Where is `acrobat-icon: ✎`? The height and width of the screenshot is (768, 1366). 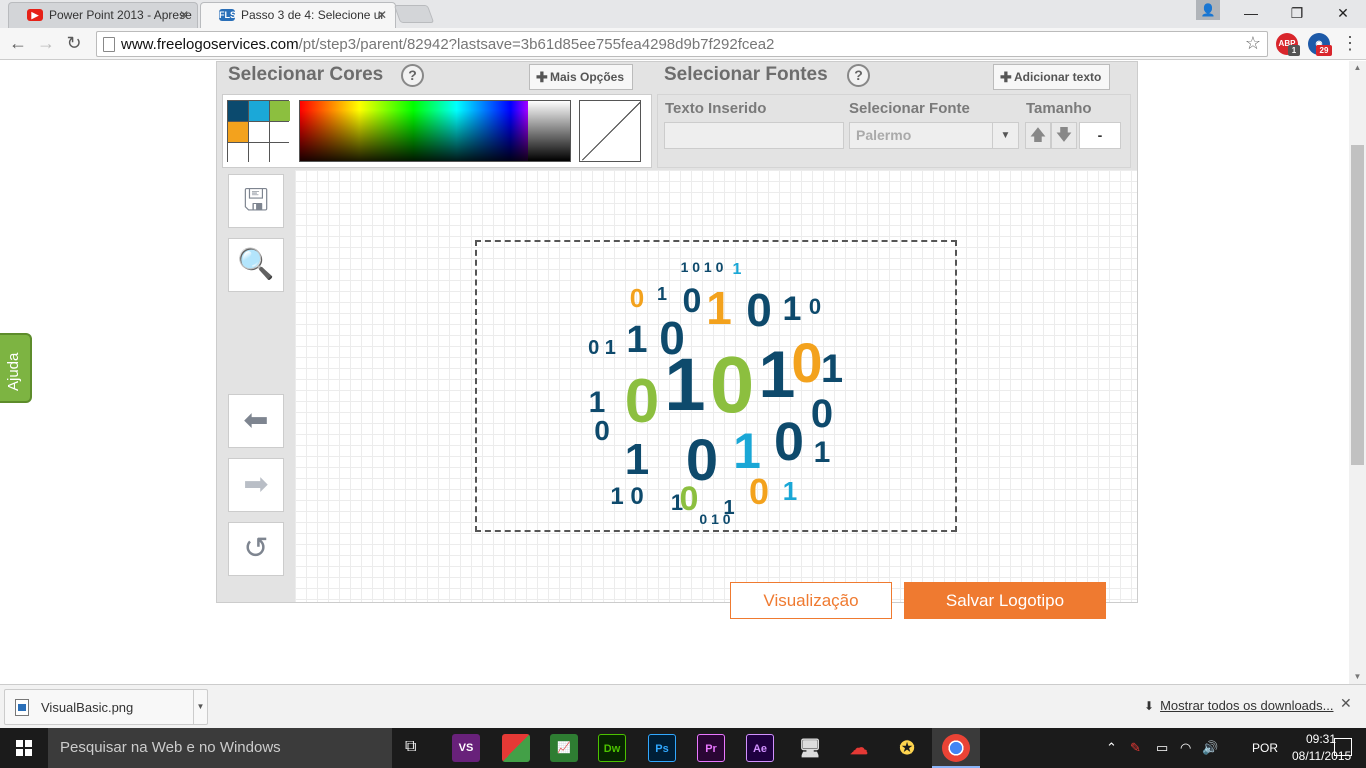
acrobat-icon: ✎ is located at coordinates (1135, 748).